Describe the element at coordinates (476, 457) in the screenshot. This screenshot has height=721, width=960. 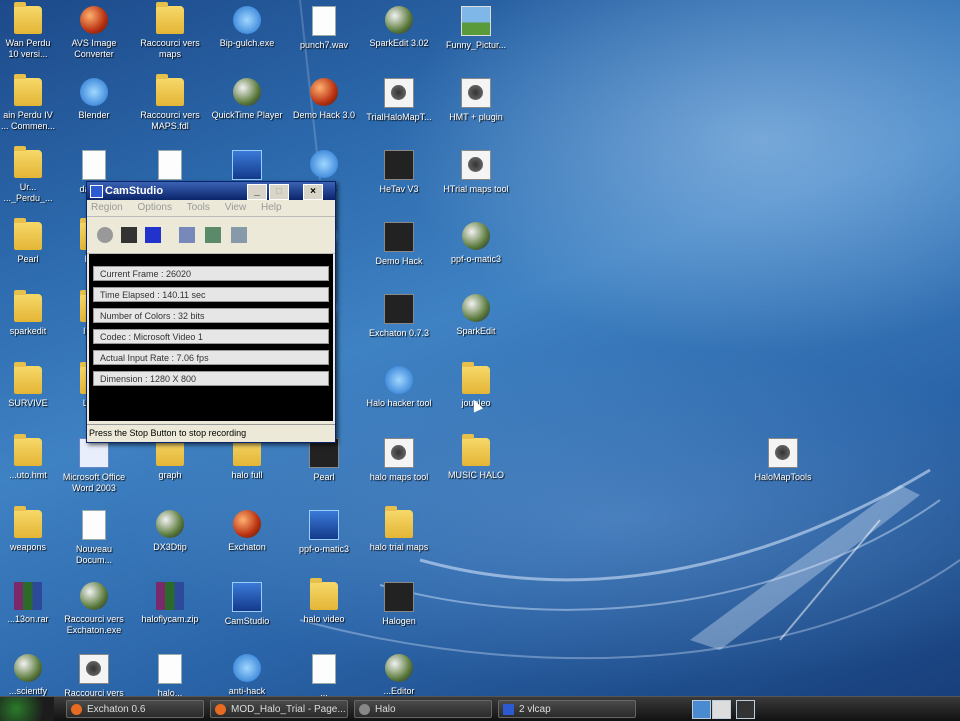
I see `desktop-icon: MUSIC HALO` at that location.